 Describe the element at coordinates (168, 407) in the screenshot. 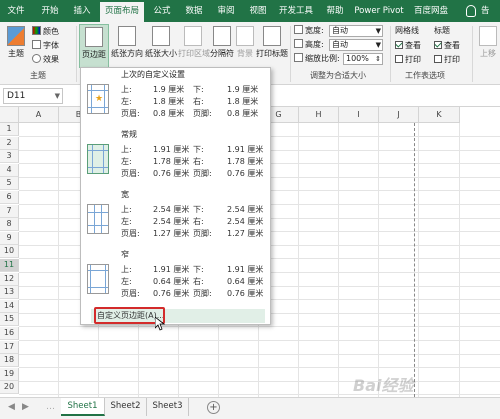

I see `sheet-tab-sheet3: Sheet3` at that location.